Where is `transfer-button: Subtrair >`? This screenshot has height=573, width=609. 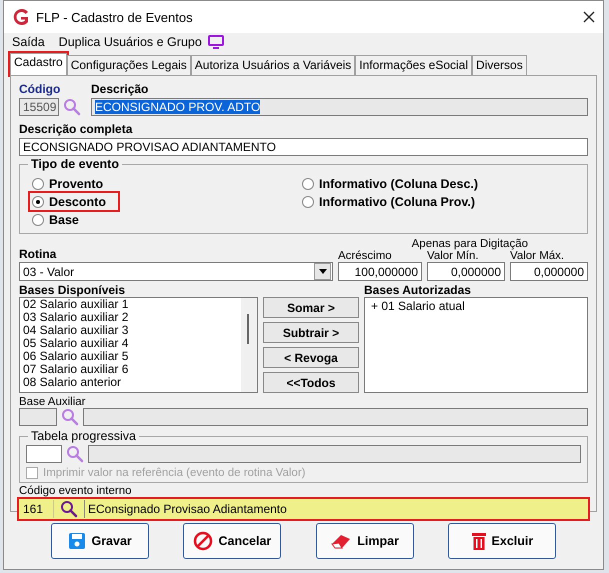
transfer-button: Subtrair > is located at coordinates (311, 332).